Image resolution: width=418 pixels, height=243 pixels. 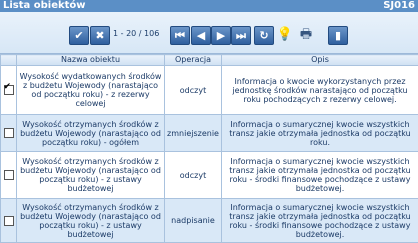 I want to click on last-page-icon: ⏭, so click(x=241, y=35).